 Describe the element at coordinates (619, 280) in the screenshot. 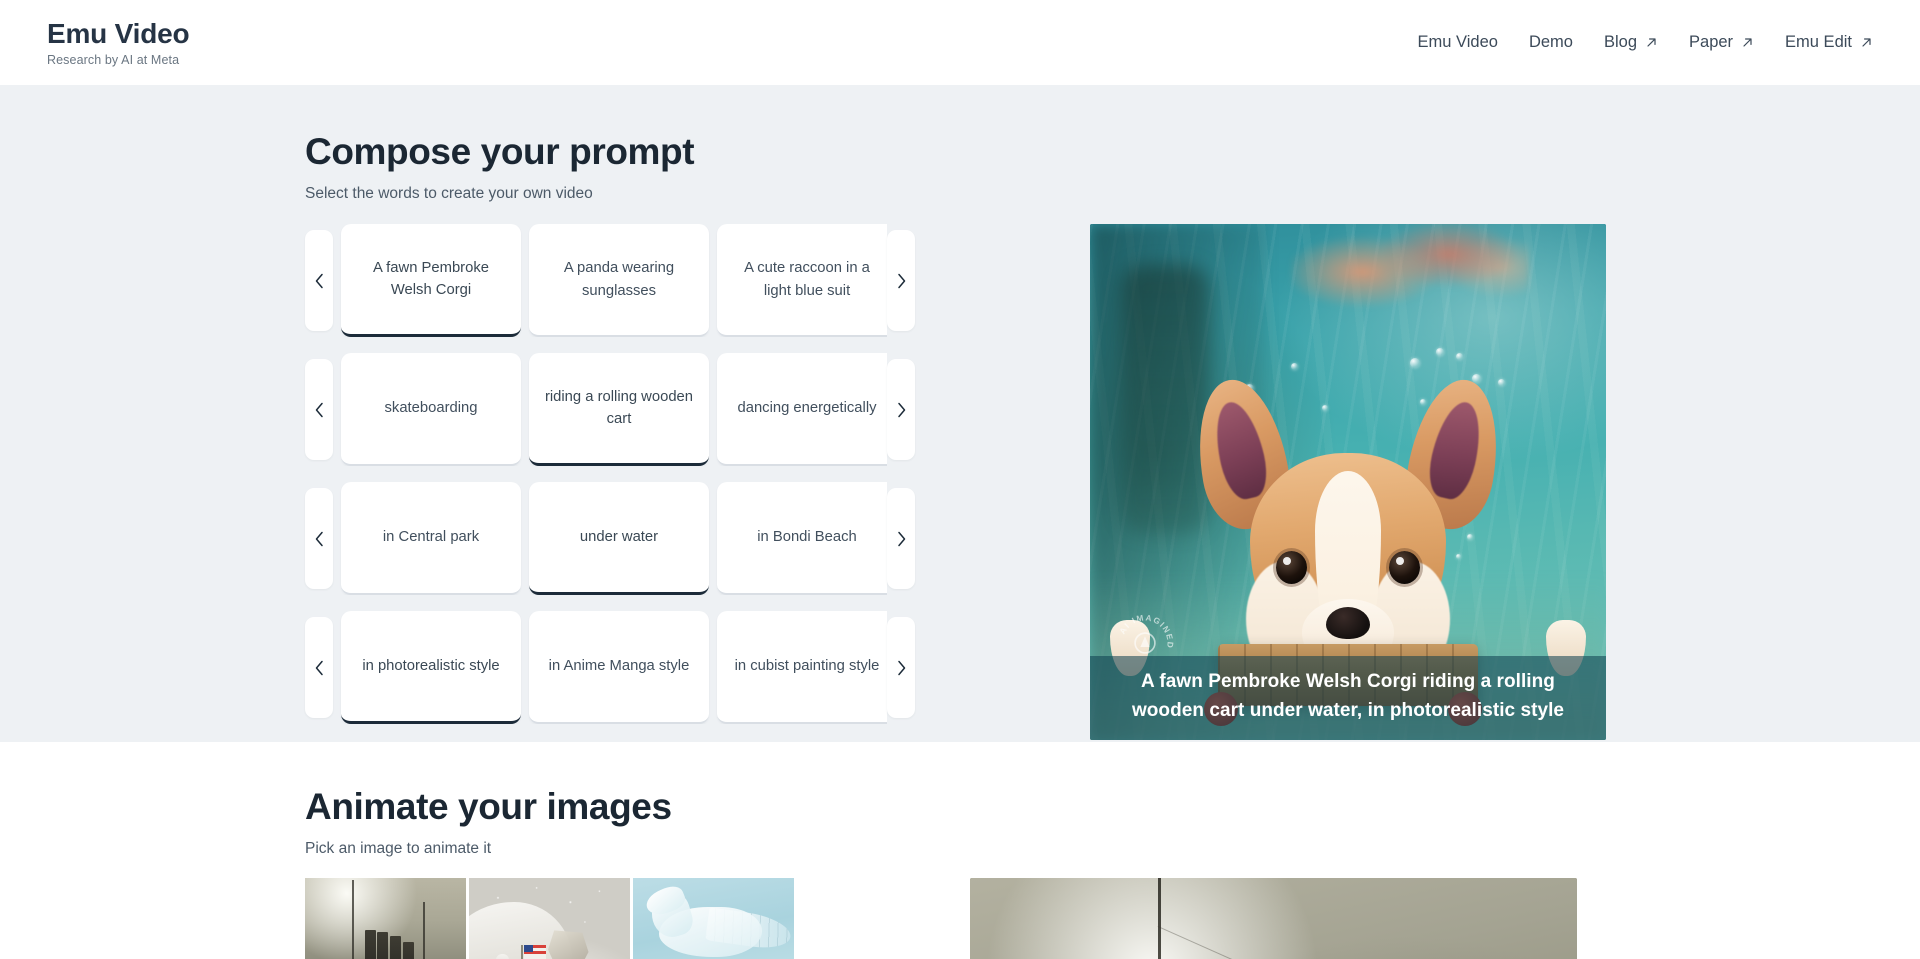

I see `word-card-subject-1: A panda wearing sunglasses` at that location.